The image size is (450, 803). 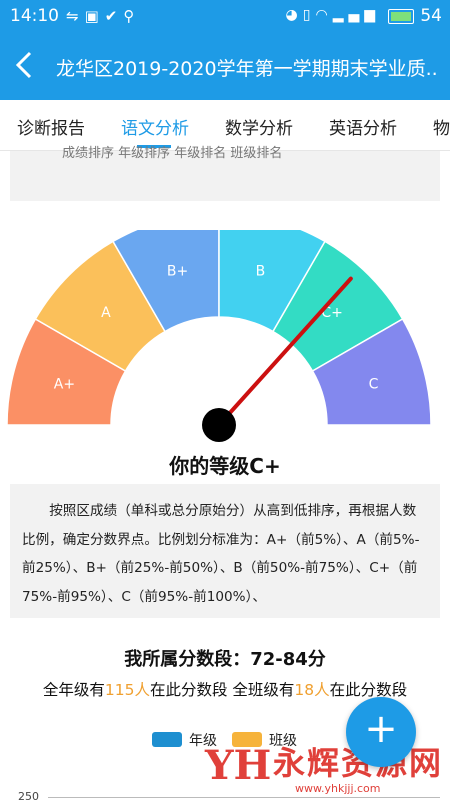 I want to click on tab-diagnosis-report: 诊断报告, so click(x=51, y=126).